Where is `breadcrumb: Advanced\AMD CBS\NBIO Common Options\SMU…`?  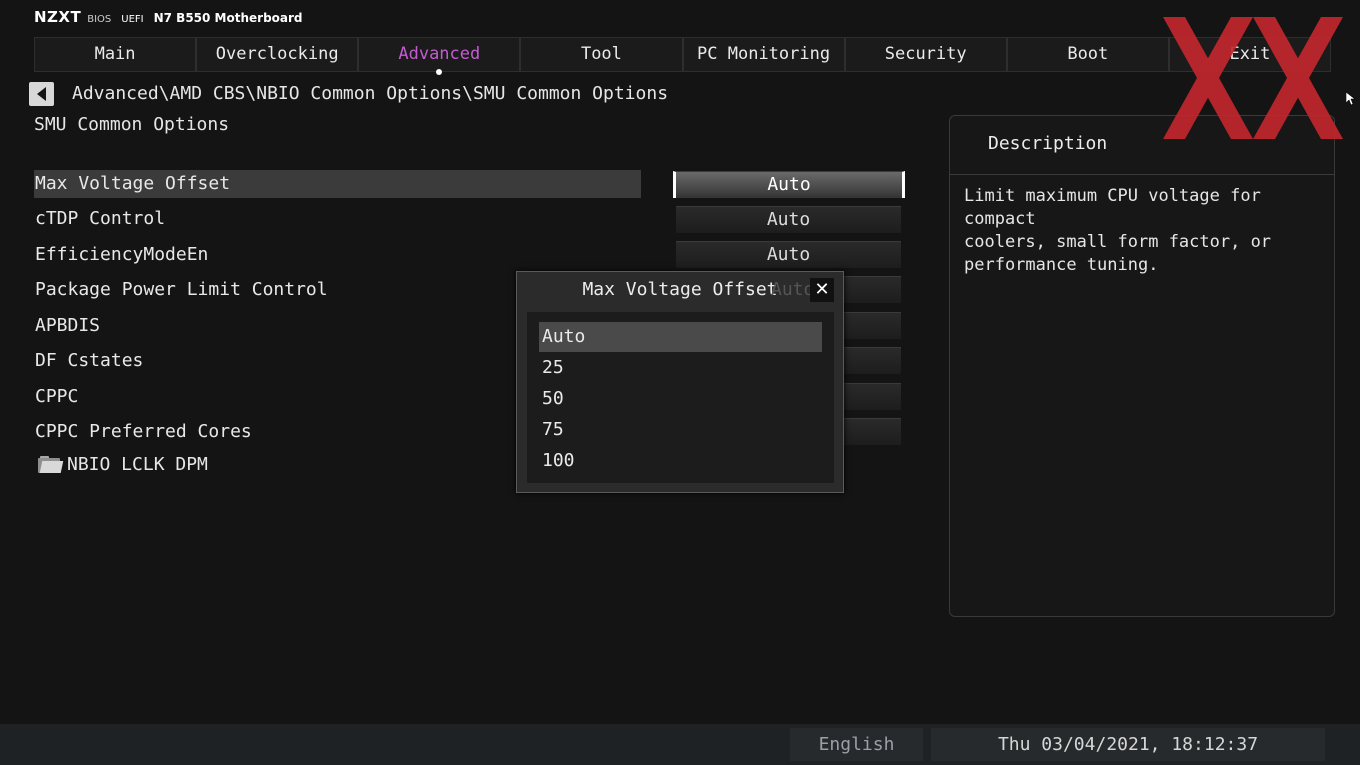
breadcrumb: Advanced\AMD CBS\NBIO Common Options\SMU… is located at coordinates (370, 93).